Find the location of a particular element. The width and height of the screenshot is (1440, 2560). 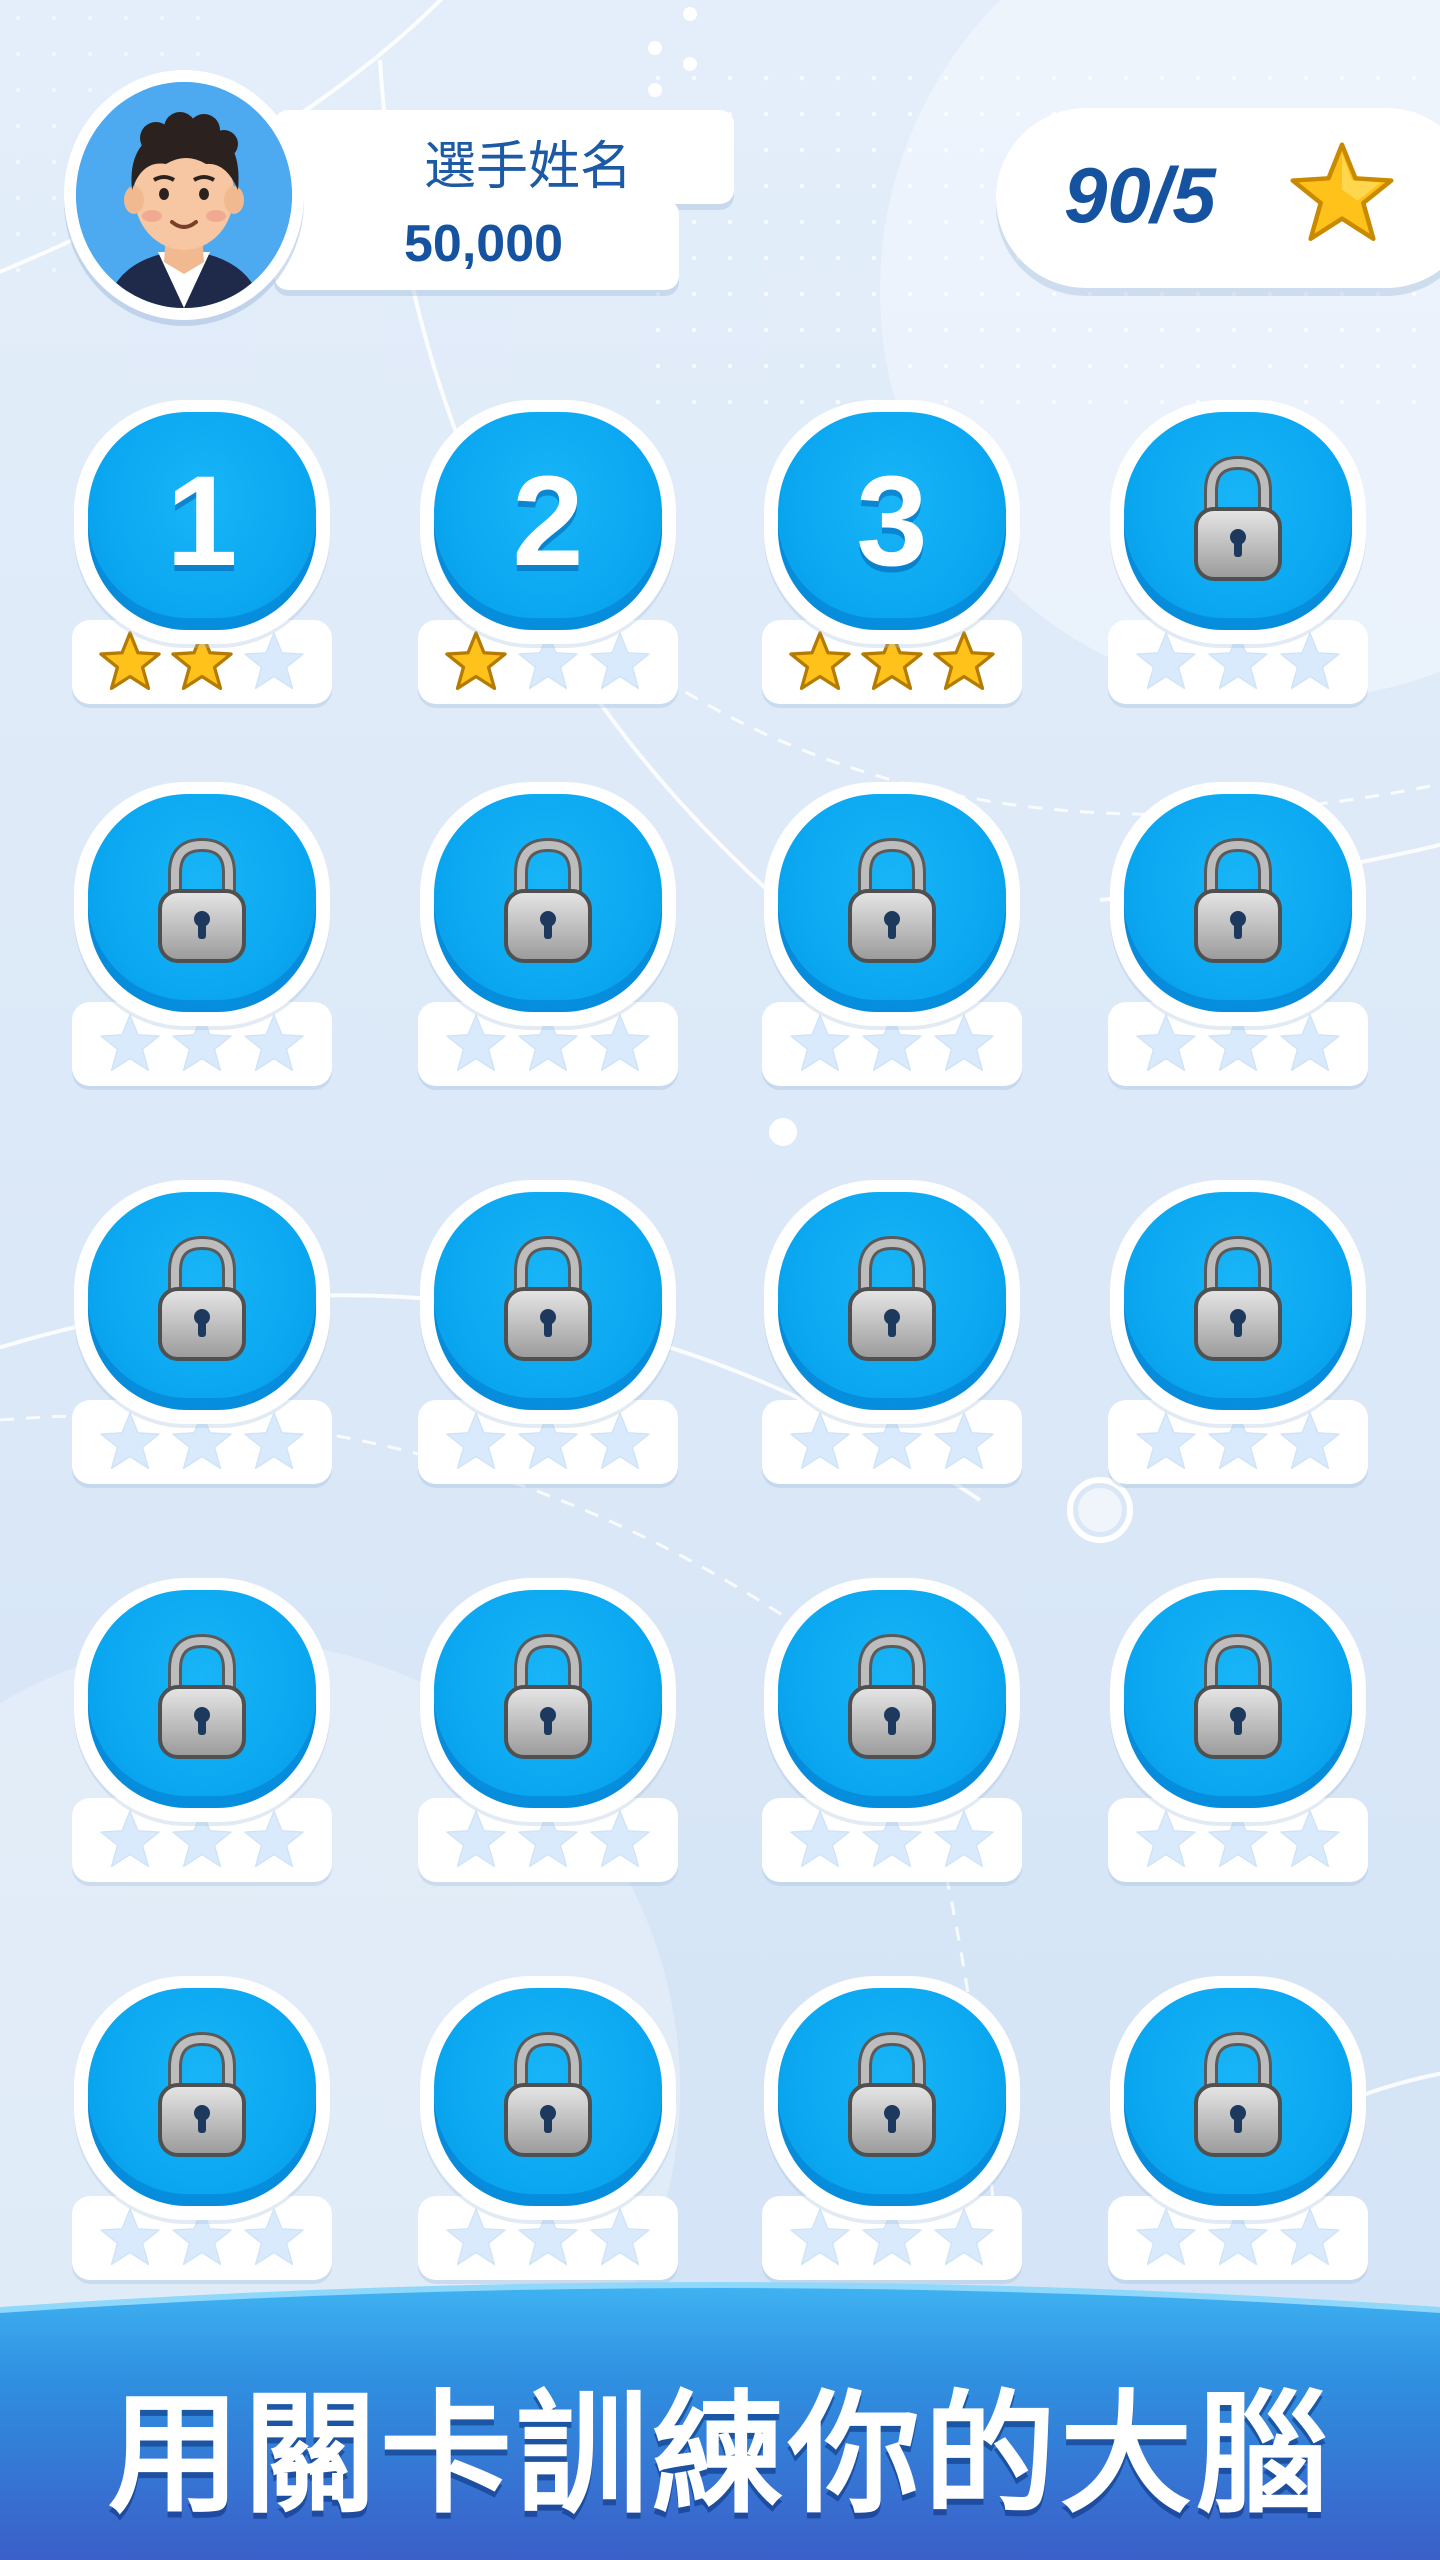

level-tile-frame: 3 is located at coordinates (892, 522).